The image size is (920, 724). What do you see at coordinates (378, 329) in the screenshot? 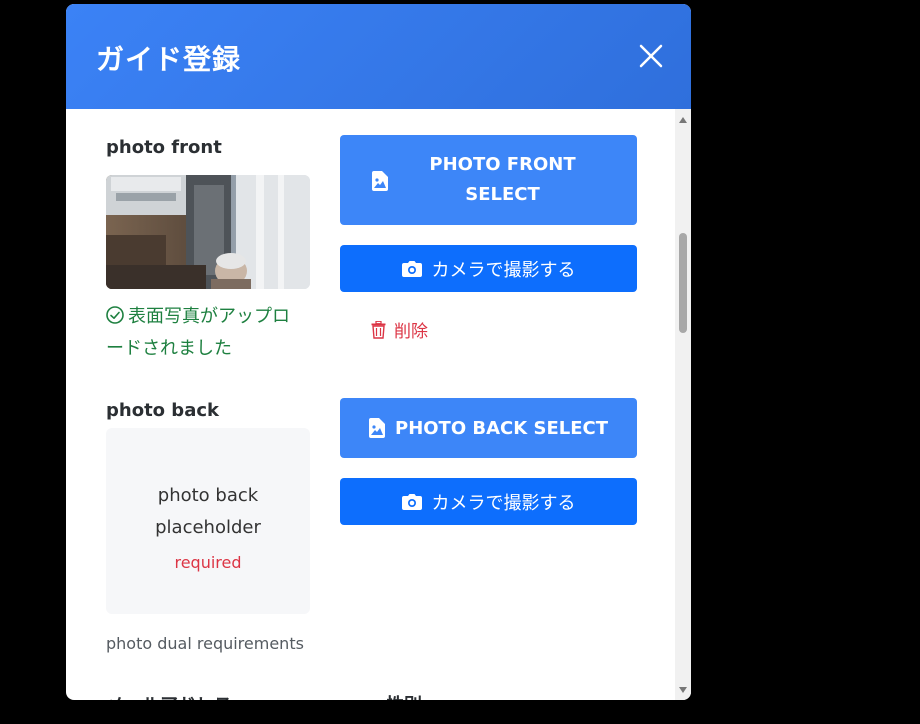
I see `trash-icon` at bounding box center [378, 329].